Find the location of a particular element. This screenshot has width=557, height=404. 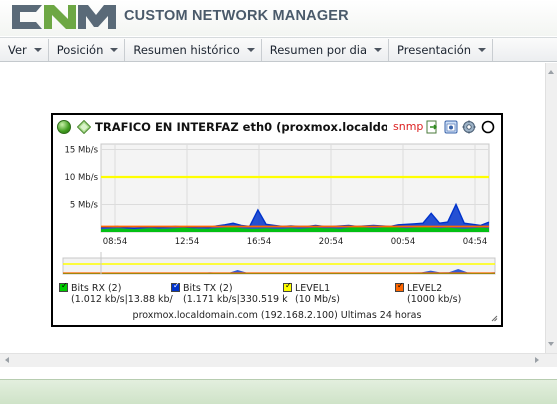

legend-label-level1: LEVEL1 is located at coordinates (313, 288).